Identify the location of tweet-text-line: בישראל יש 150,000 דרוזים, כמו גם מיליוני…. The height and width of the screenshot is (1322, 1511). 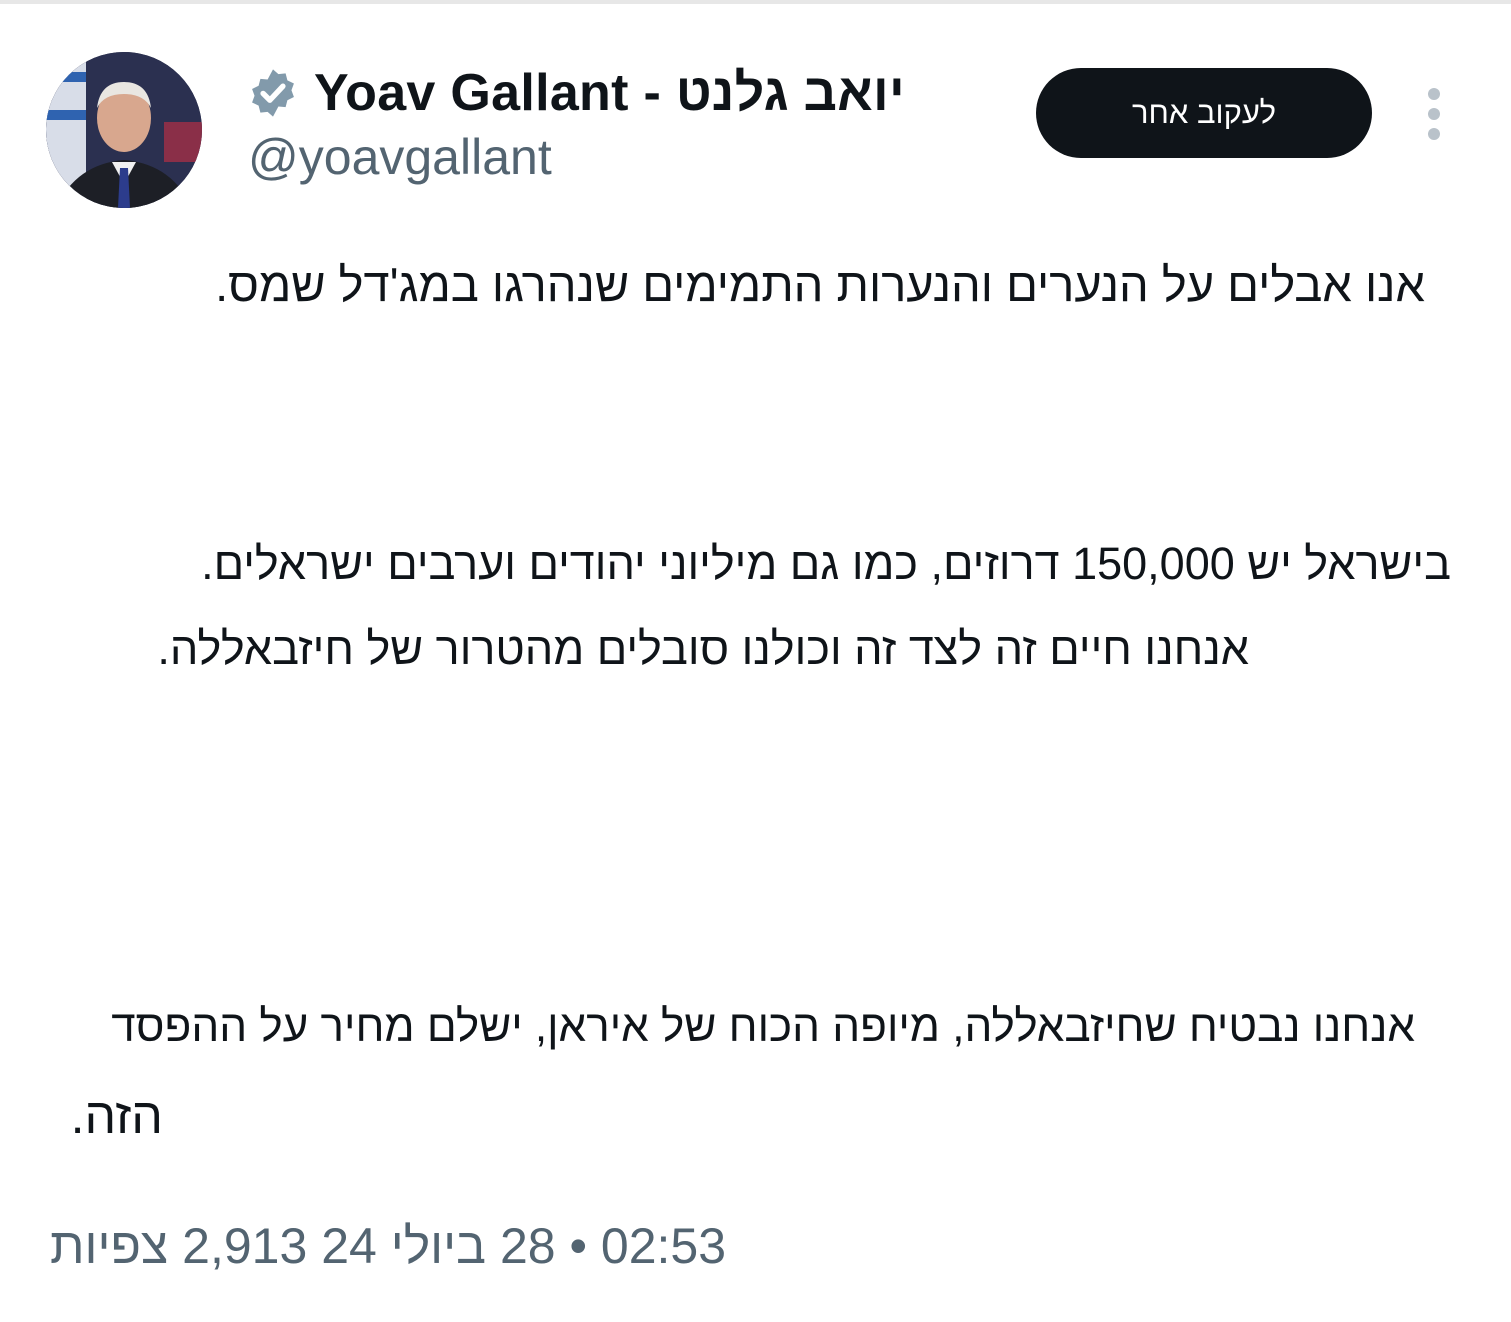
(826, 563).